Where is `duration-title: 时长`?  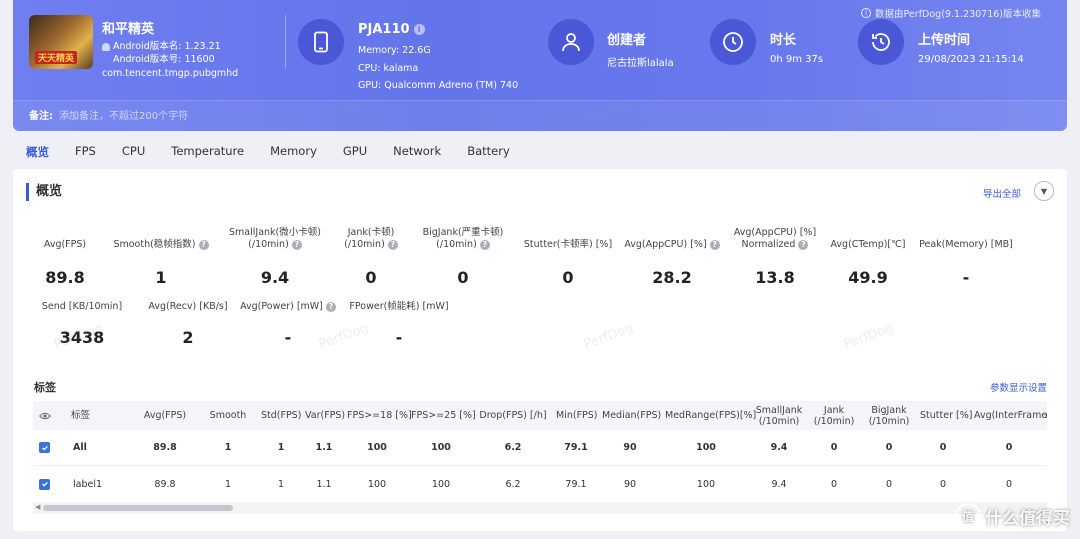
duration-title: 时长 is located at coordinates (783, 40).